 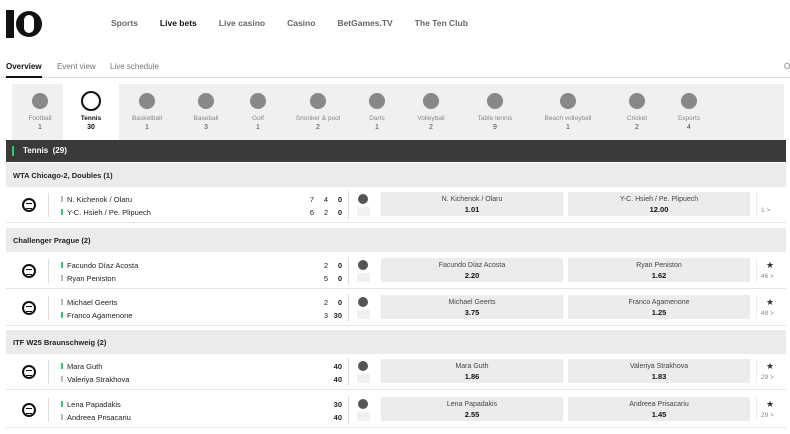 I want to click on odds-button-player-2: Franco Agamenone 1.25, so click(x=659, y=307).